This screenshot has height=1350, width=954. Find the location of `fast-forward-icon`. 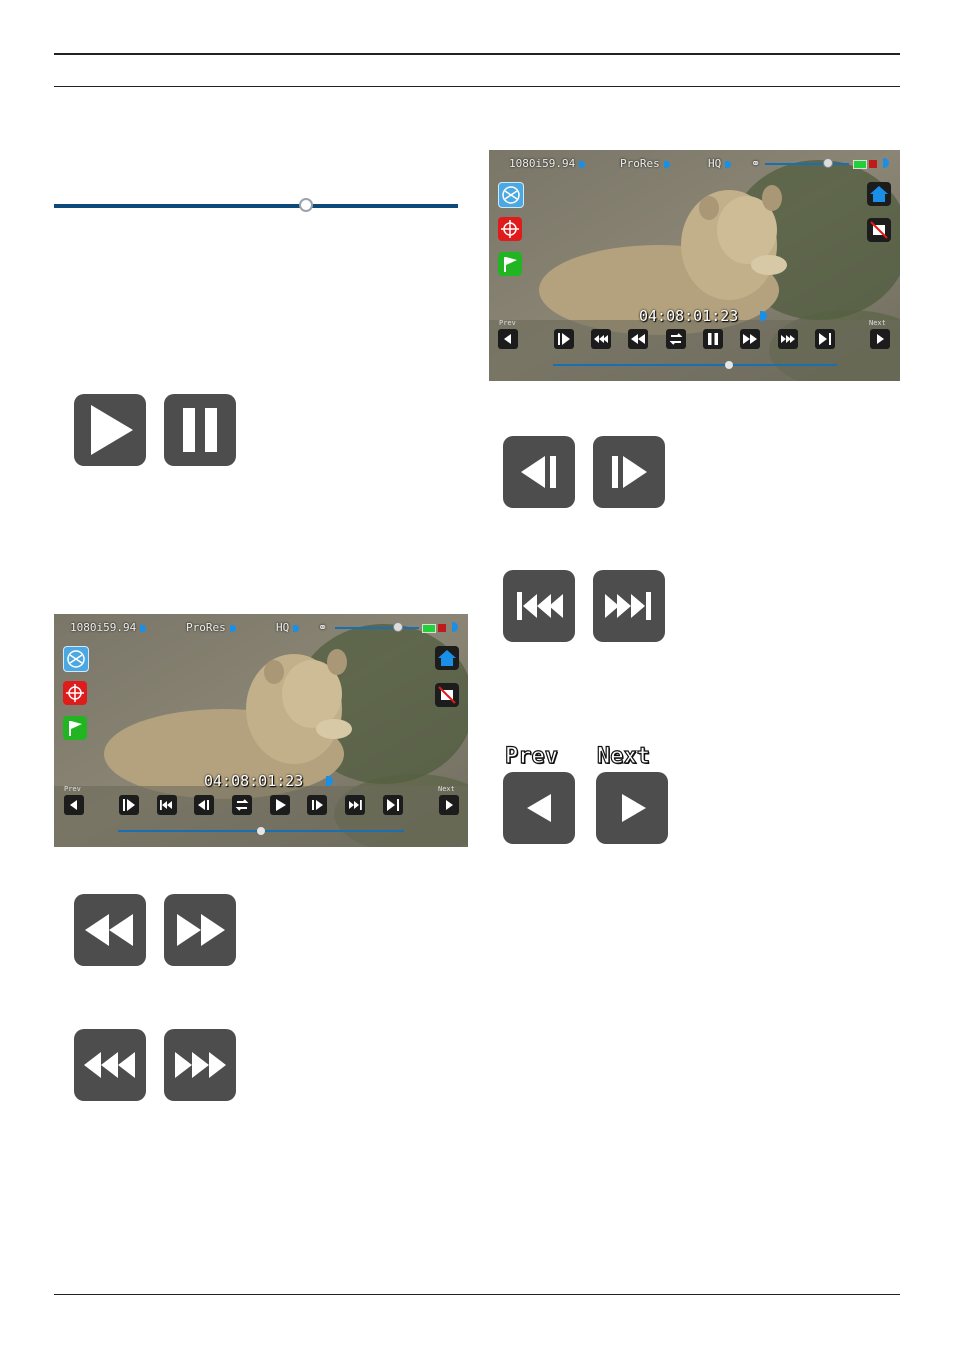

fast-forward-icon is located at coordinates (201, 930).